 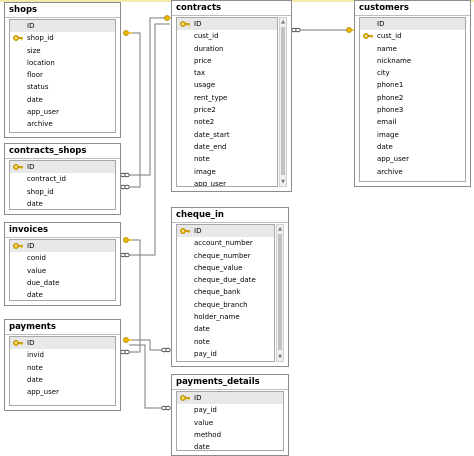 What do you see at coordinates (62, 63) in the screenshot?
I see `field-row-location: location` at bounding box center [62, 63].